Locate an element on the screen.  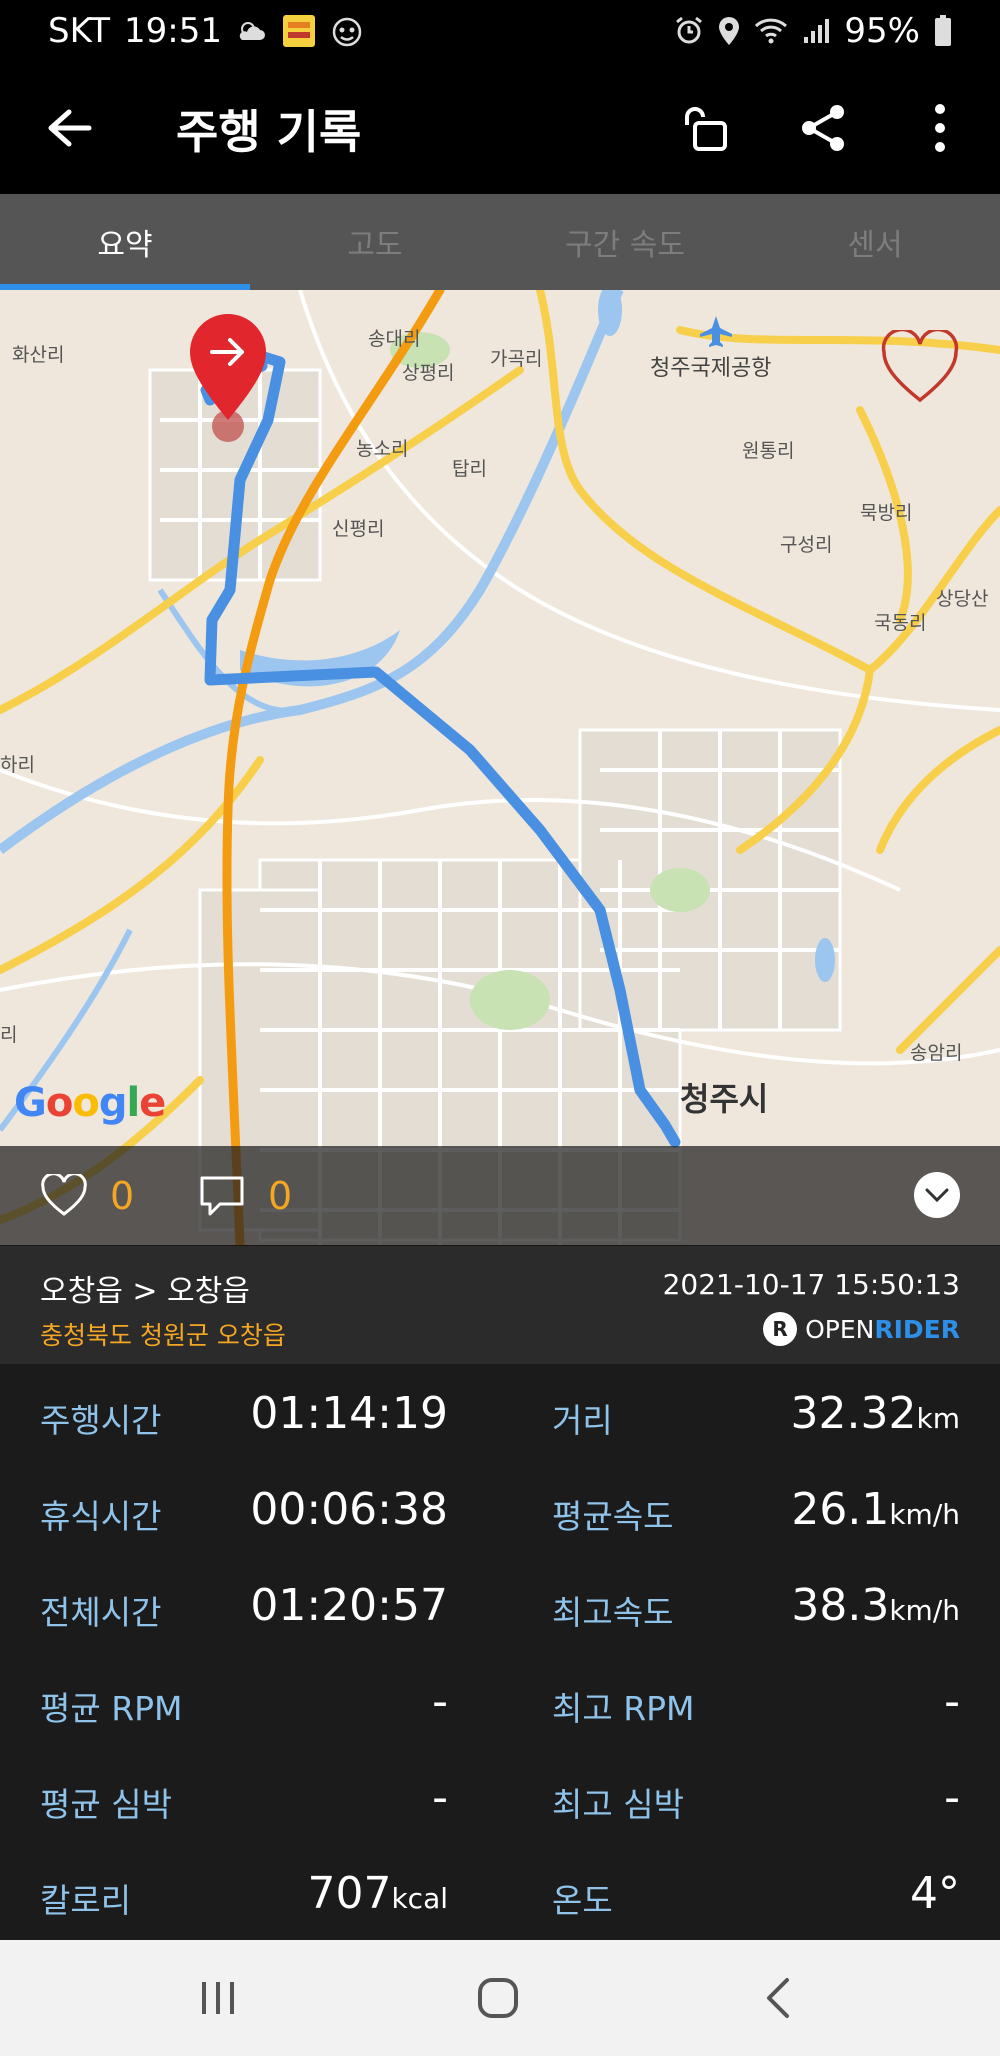
share-button is located at coordinates (824, 128).